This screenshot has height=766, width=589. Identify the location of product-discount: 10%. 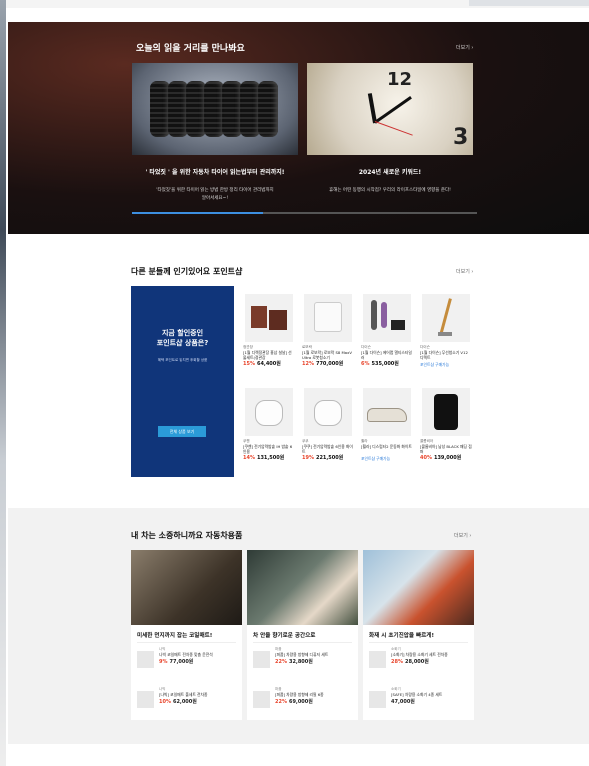
(165, 702).